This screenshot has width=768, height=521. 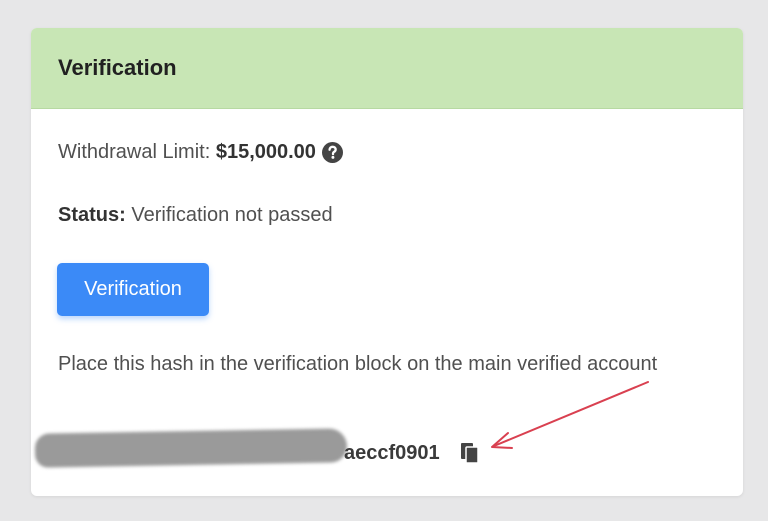 I want to click on status-value: Verification not passed, so click(x=232, y=215).